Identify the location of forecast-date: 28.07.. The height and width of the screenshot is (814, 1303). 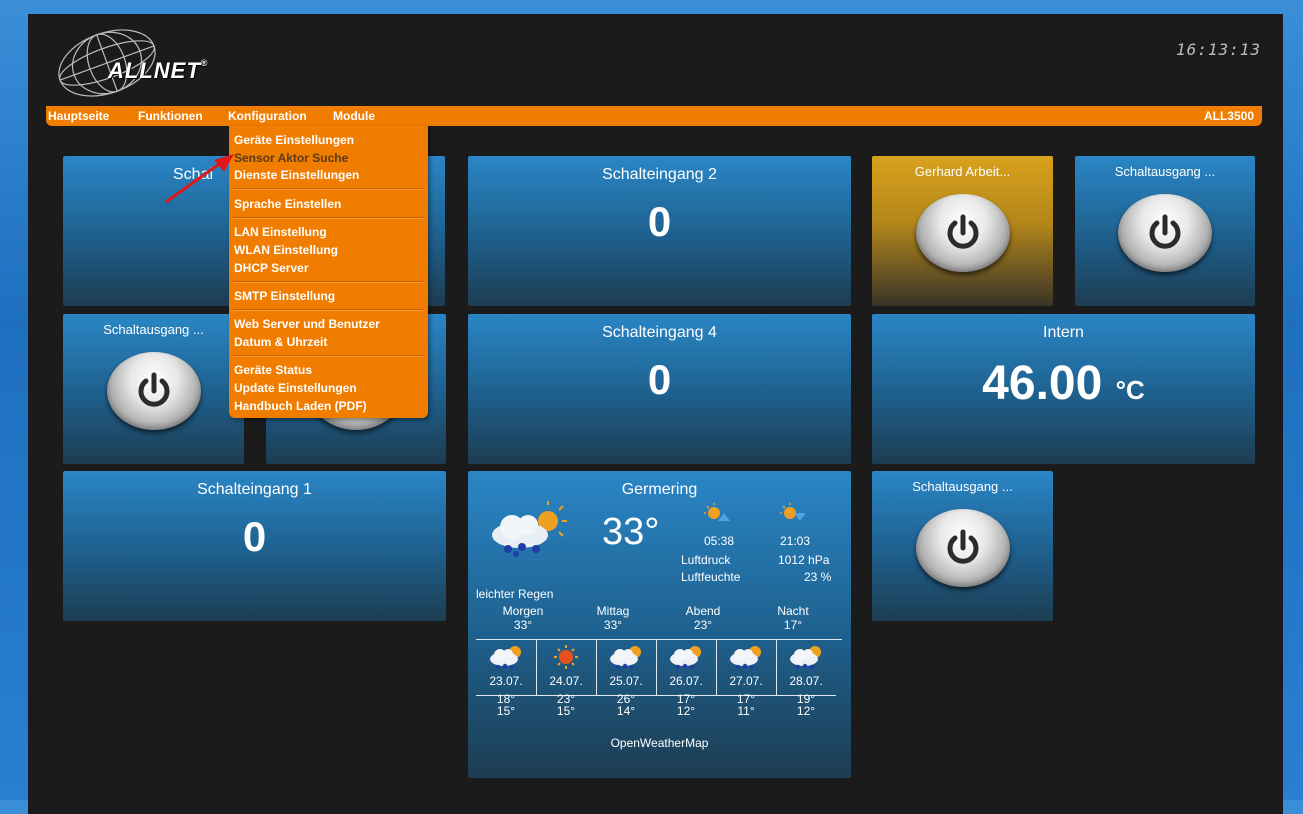
(806, 681).